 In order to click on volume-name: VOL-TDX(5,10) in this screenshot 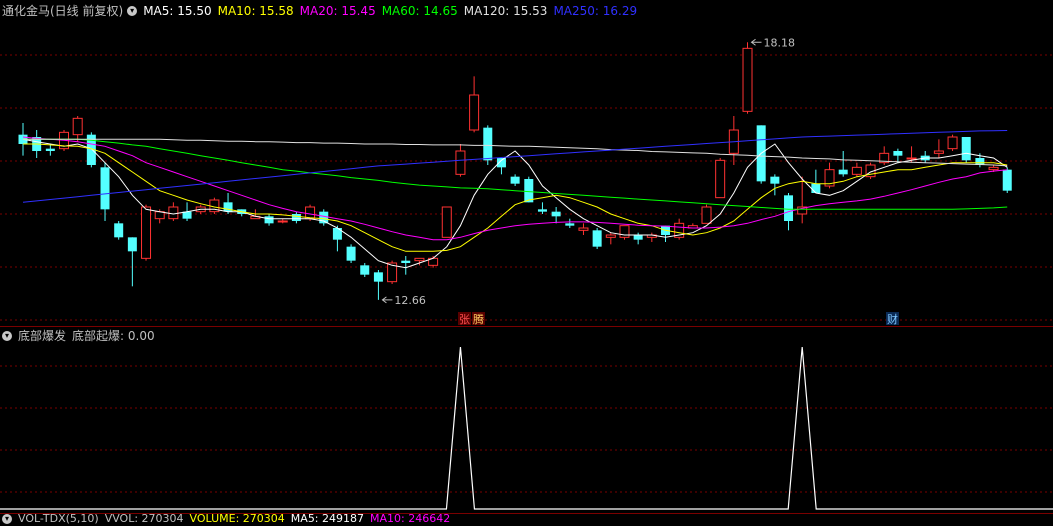, I will do `click(58, 519)`.